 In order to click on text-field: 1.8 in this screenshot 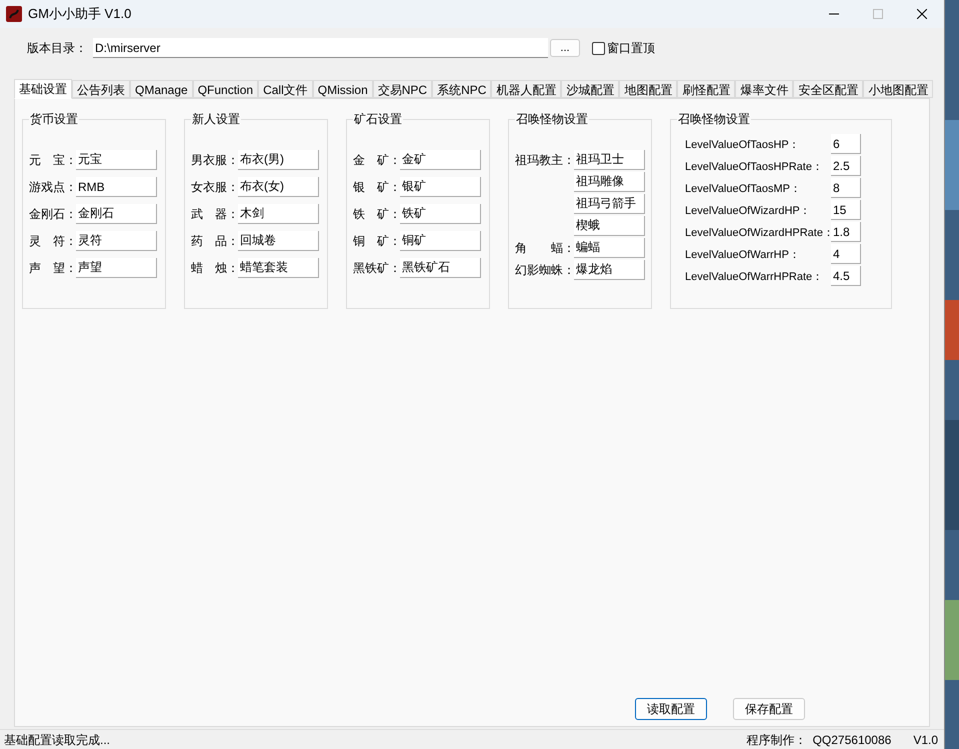, I will do `click(846, 232)`.